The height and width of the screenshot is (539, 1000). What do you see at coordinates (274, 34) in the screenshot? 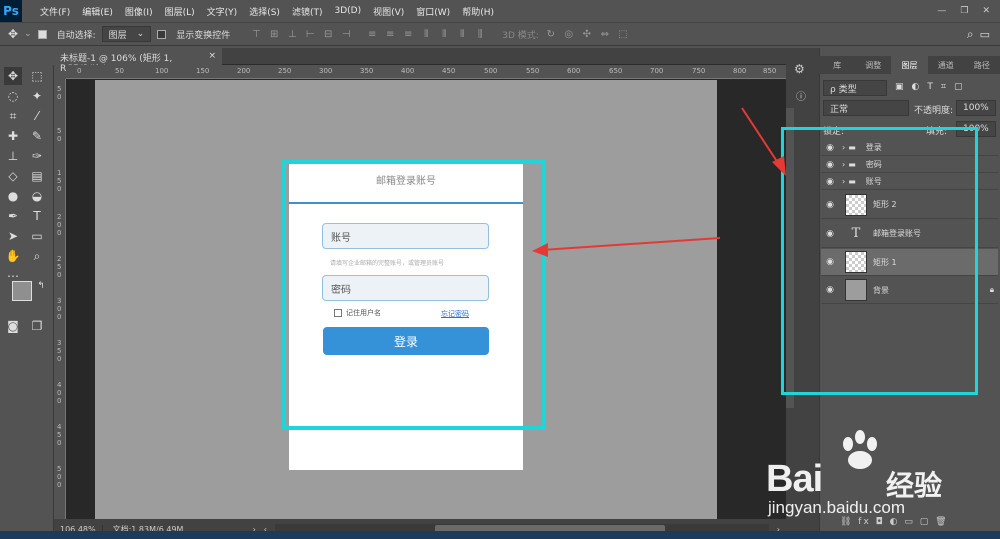
I see `align-vcenter-icon: ⊞` at bounding box center [274, 34].